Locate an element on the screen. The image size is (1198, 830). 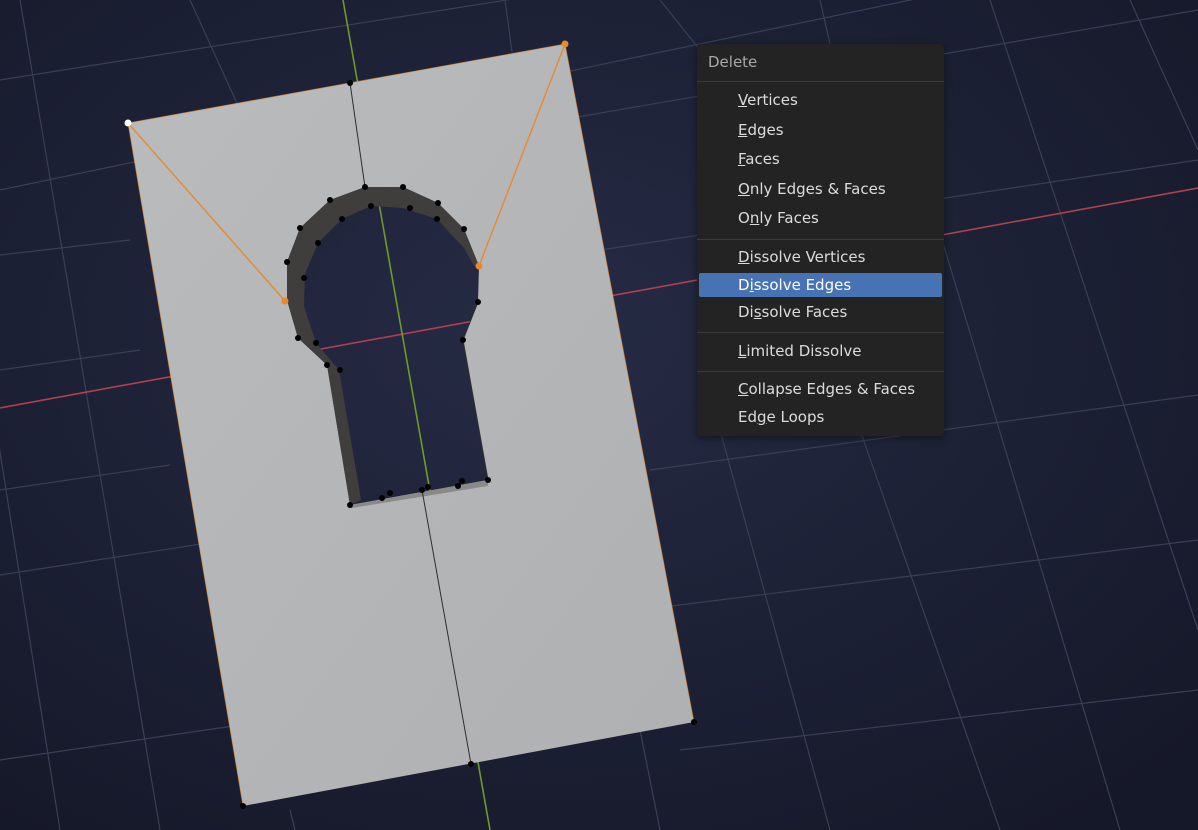
menu-item-only-edges-faces: Only Edges & Faces is located at coordinates (820, 189).